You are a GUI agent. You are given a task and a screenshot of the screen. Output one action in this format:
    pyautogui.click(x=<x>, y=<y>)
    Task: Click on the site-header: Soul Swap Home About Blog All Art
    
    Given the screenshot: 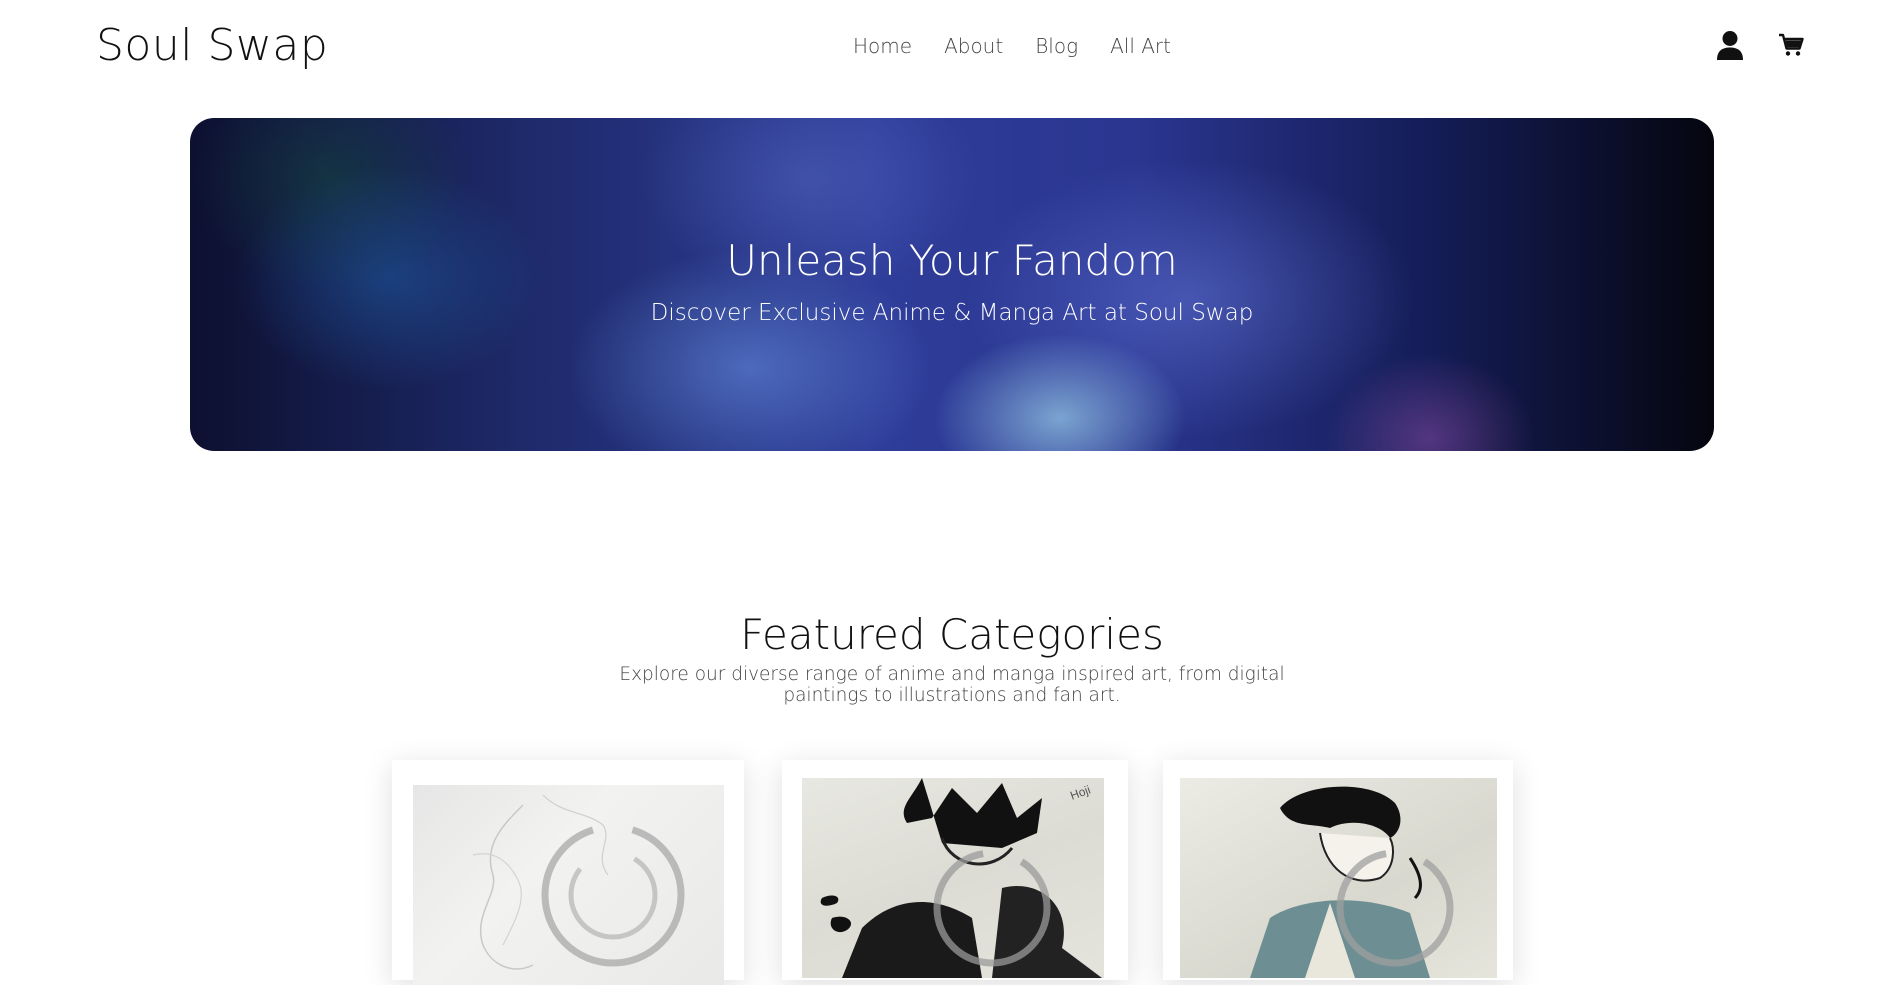 What is the action you would take?
    pyautogui.click(x=952, y=48)
    